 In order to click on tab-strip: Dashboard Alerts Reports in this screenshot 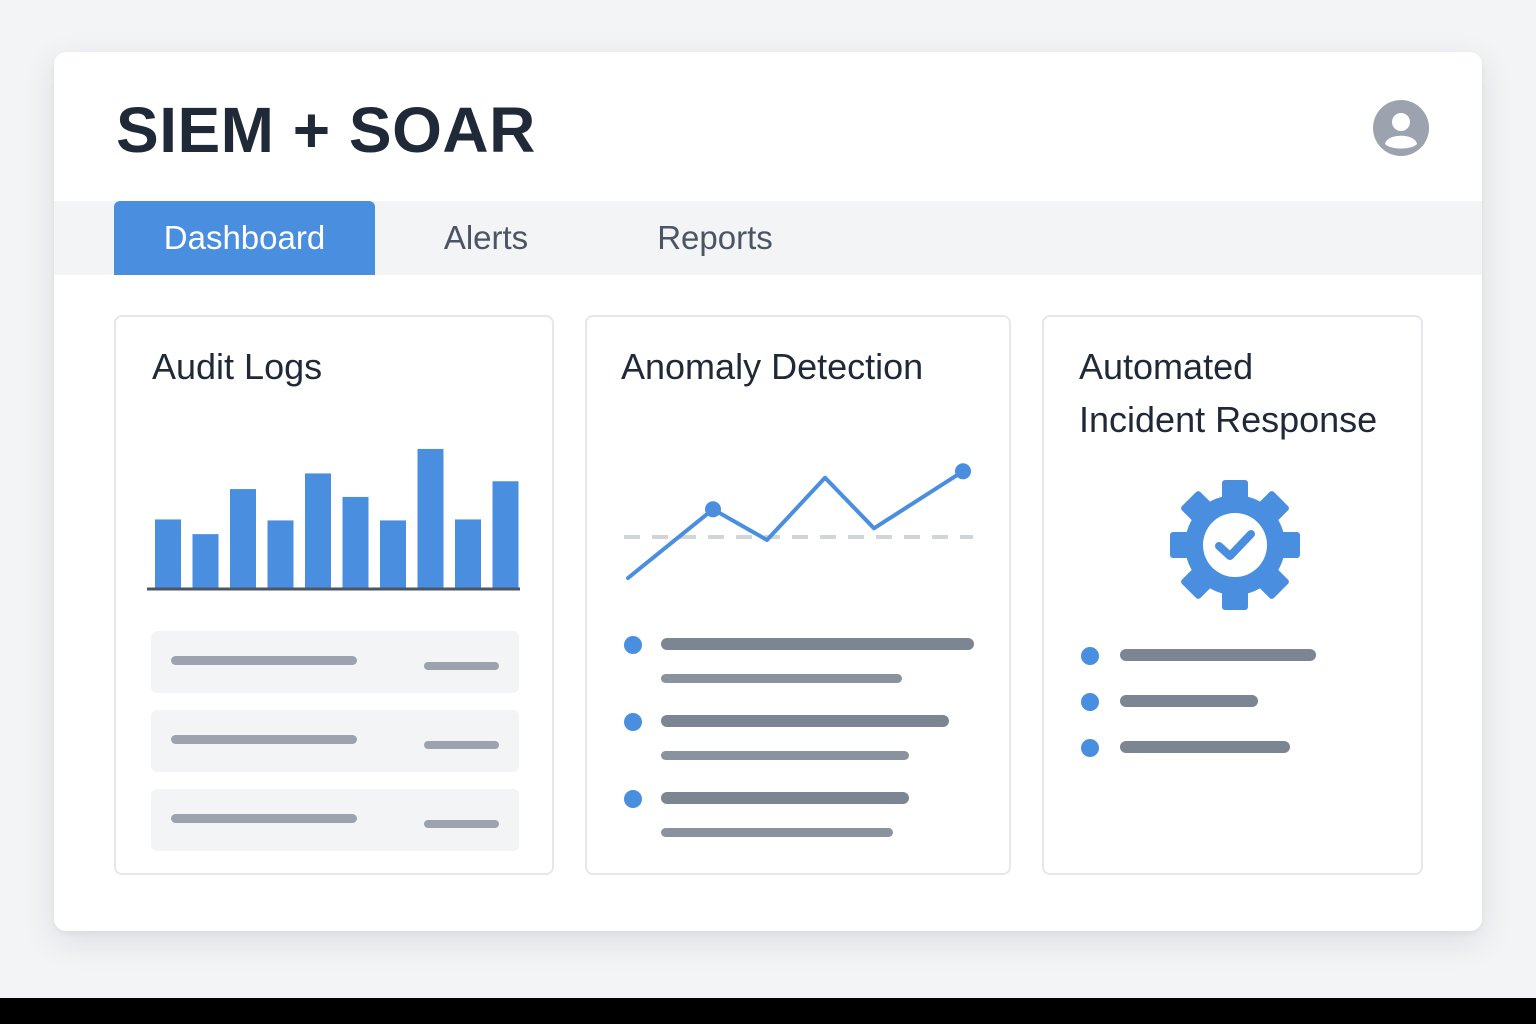, I will do `click(768, 238)`.